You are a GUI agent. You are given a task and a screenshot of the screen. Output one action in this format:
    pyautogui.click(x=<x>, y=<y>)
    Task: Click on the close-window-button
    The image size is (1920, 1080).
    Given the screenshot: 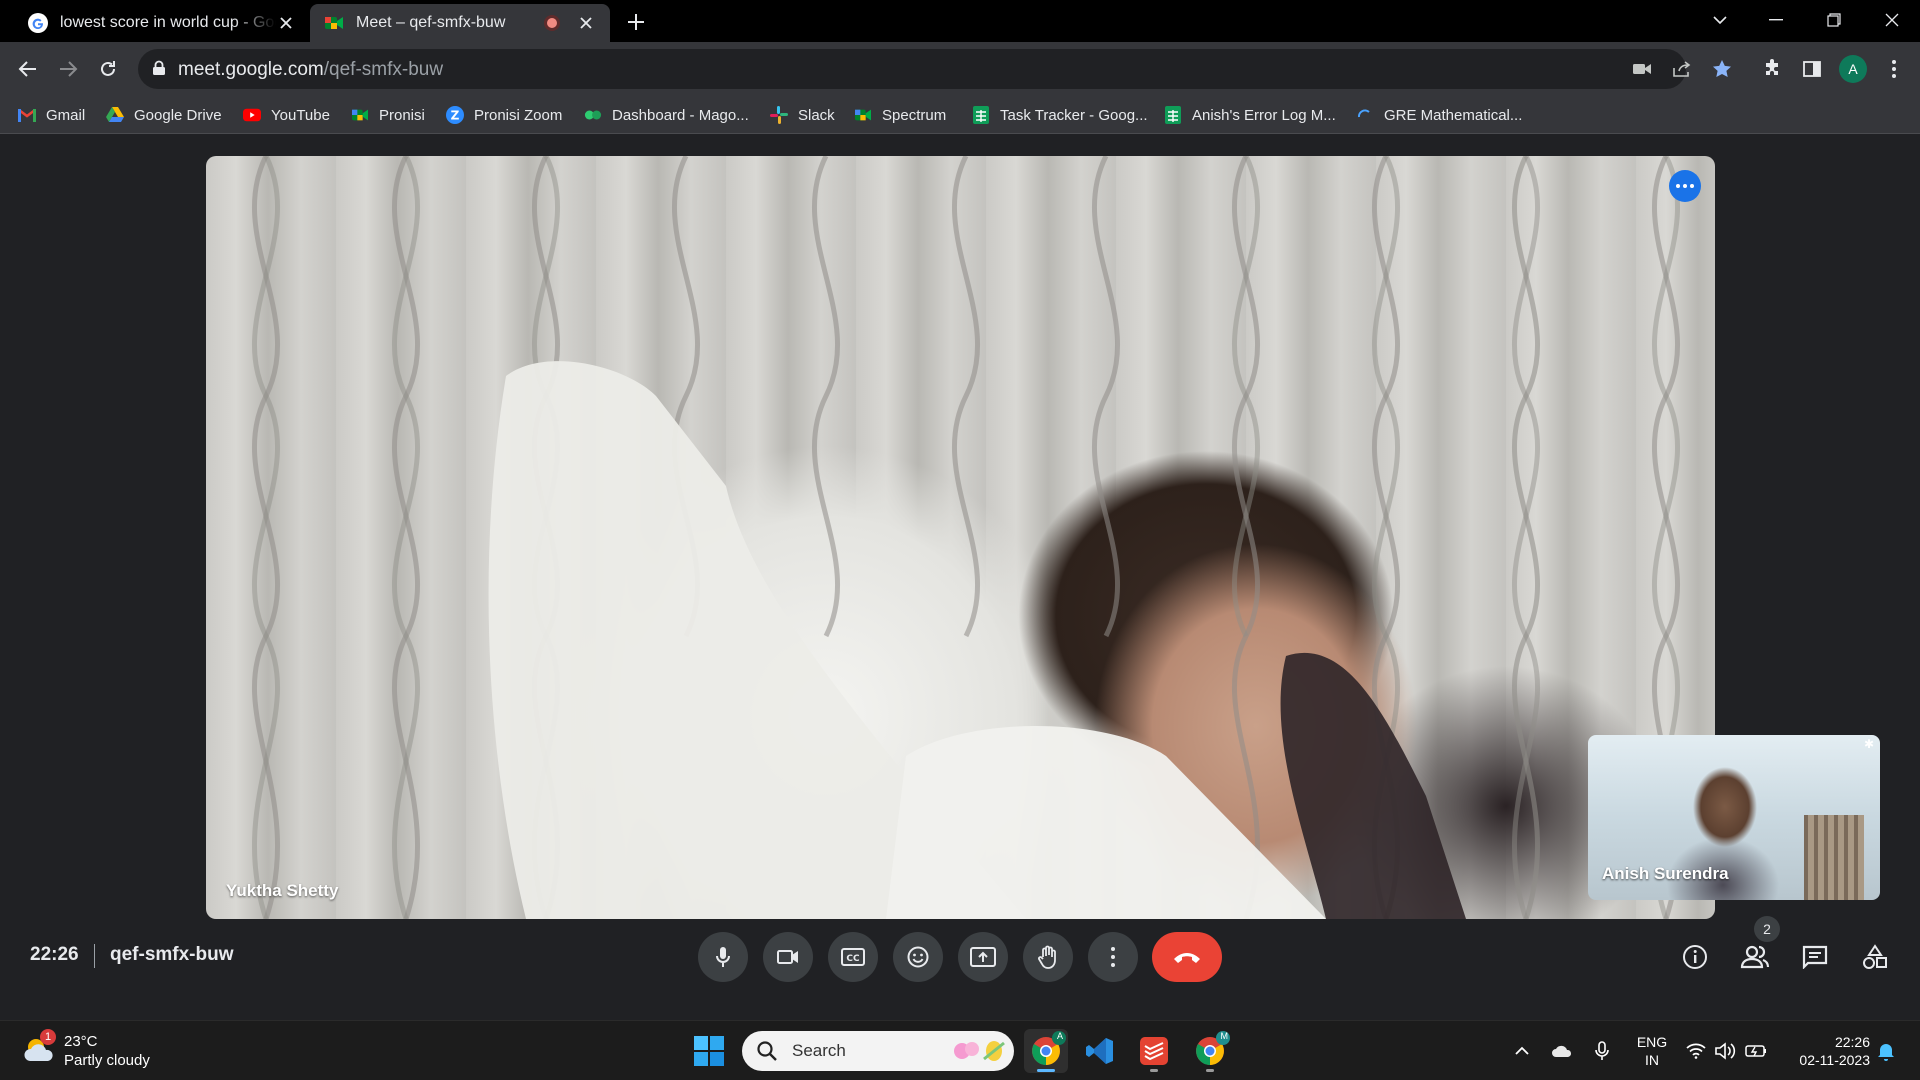 What is the action you would take?
    pyautogui.click(x=1892, y=20)
    